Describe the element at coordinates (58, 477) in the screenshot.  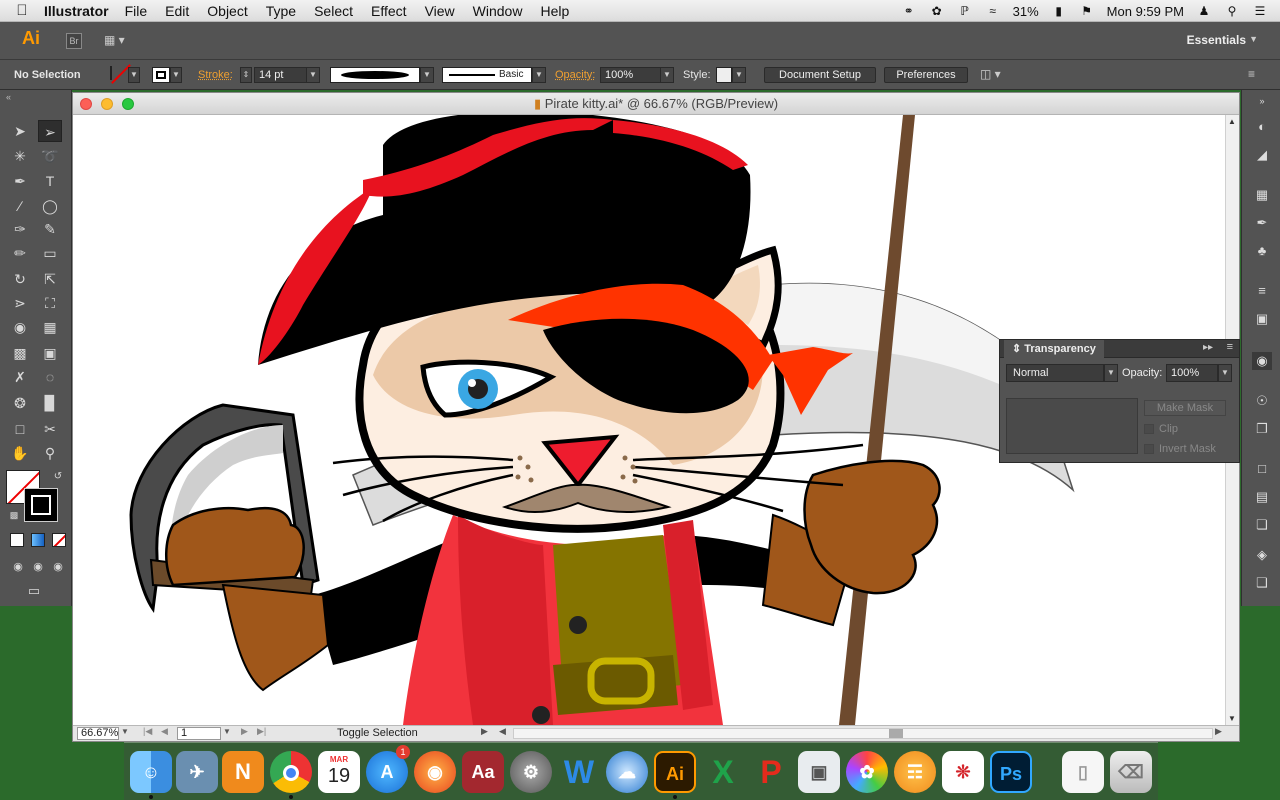
I see `swap-colors-icon: ↺` at that location.